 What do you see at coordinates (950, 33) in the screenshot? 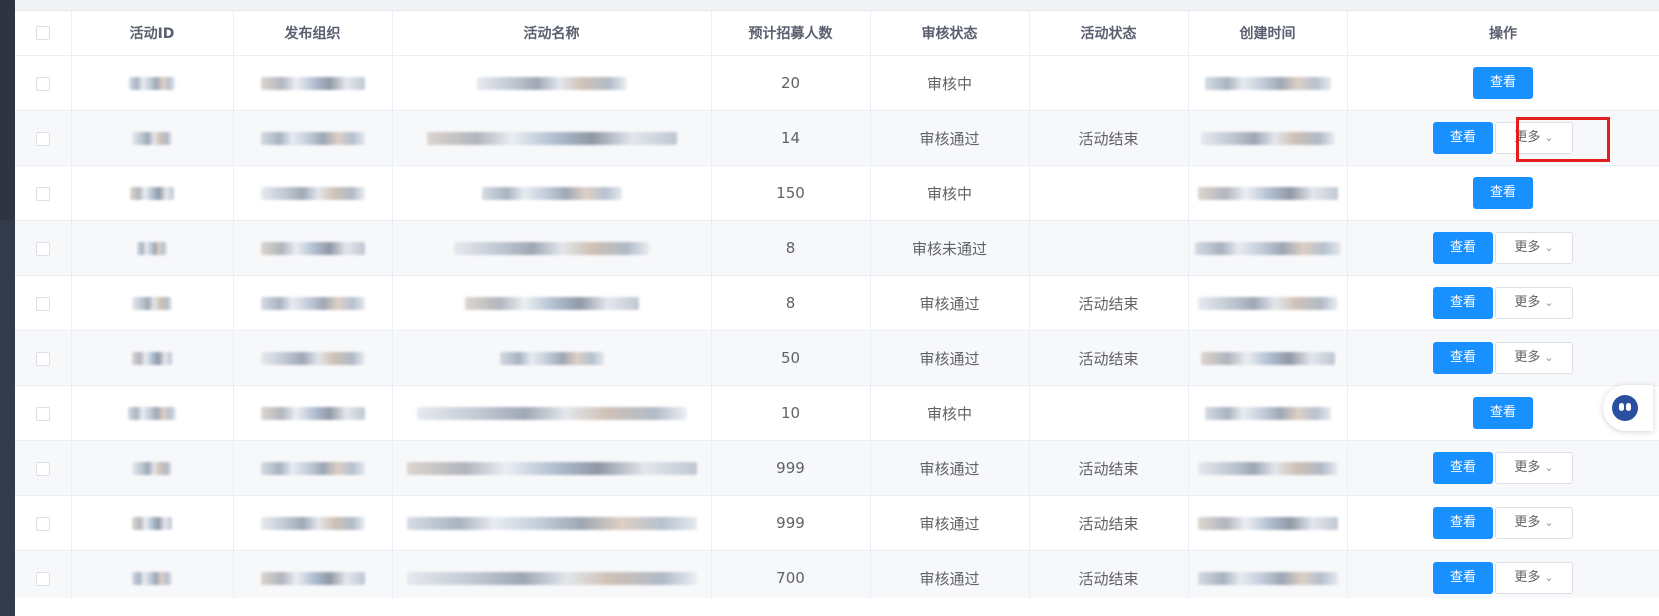
I see `header-review-status: 审核状态` at bounding box center [950, 33].